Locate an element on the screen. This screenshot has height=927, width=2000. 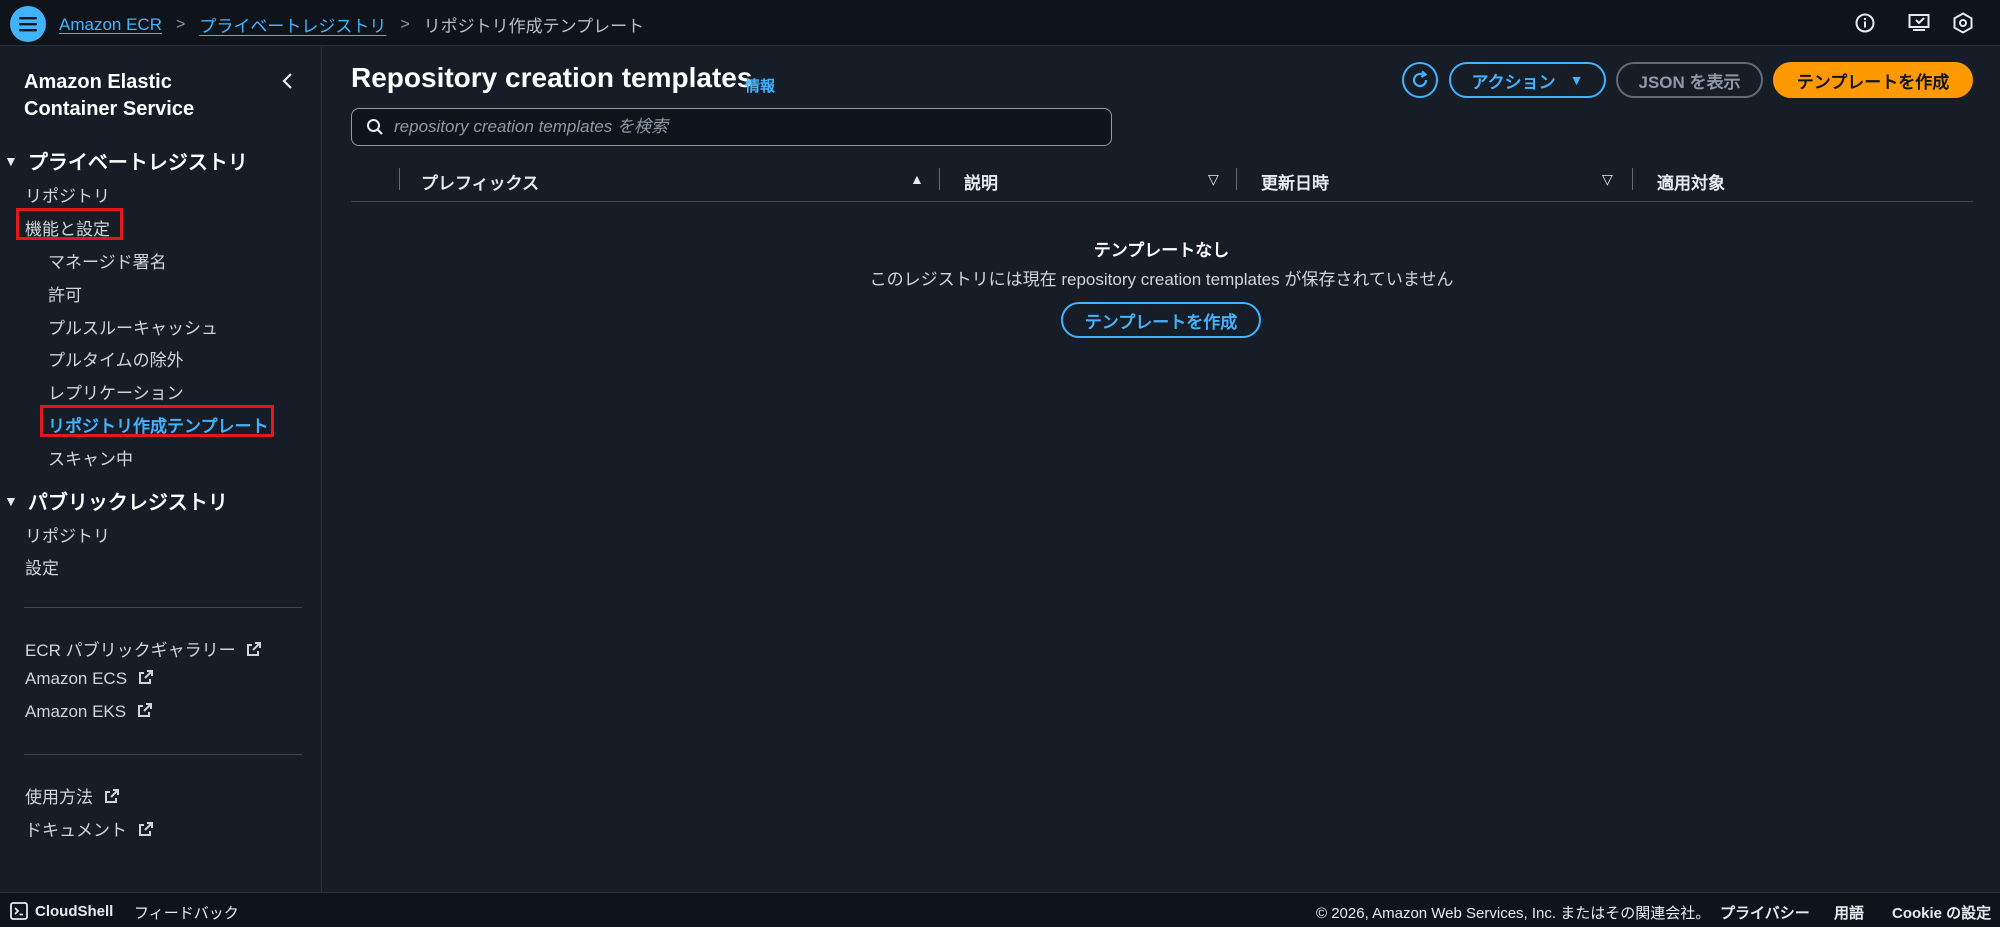
notifications-button is located at coordinates (1919, 23).